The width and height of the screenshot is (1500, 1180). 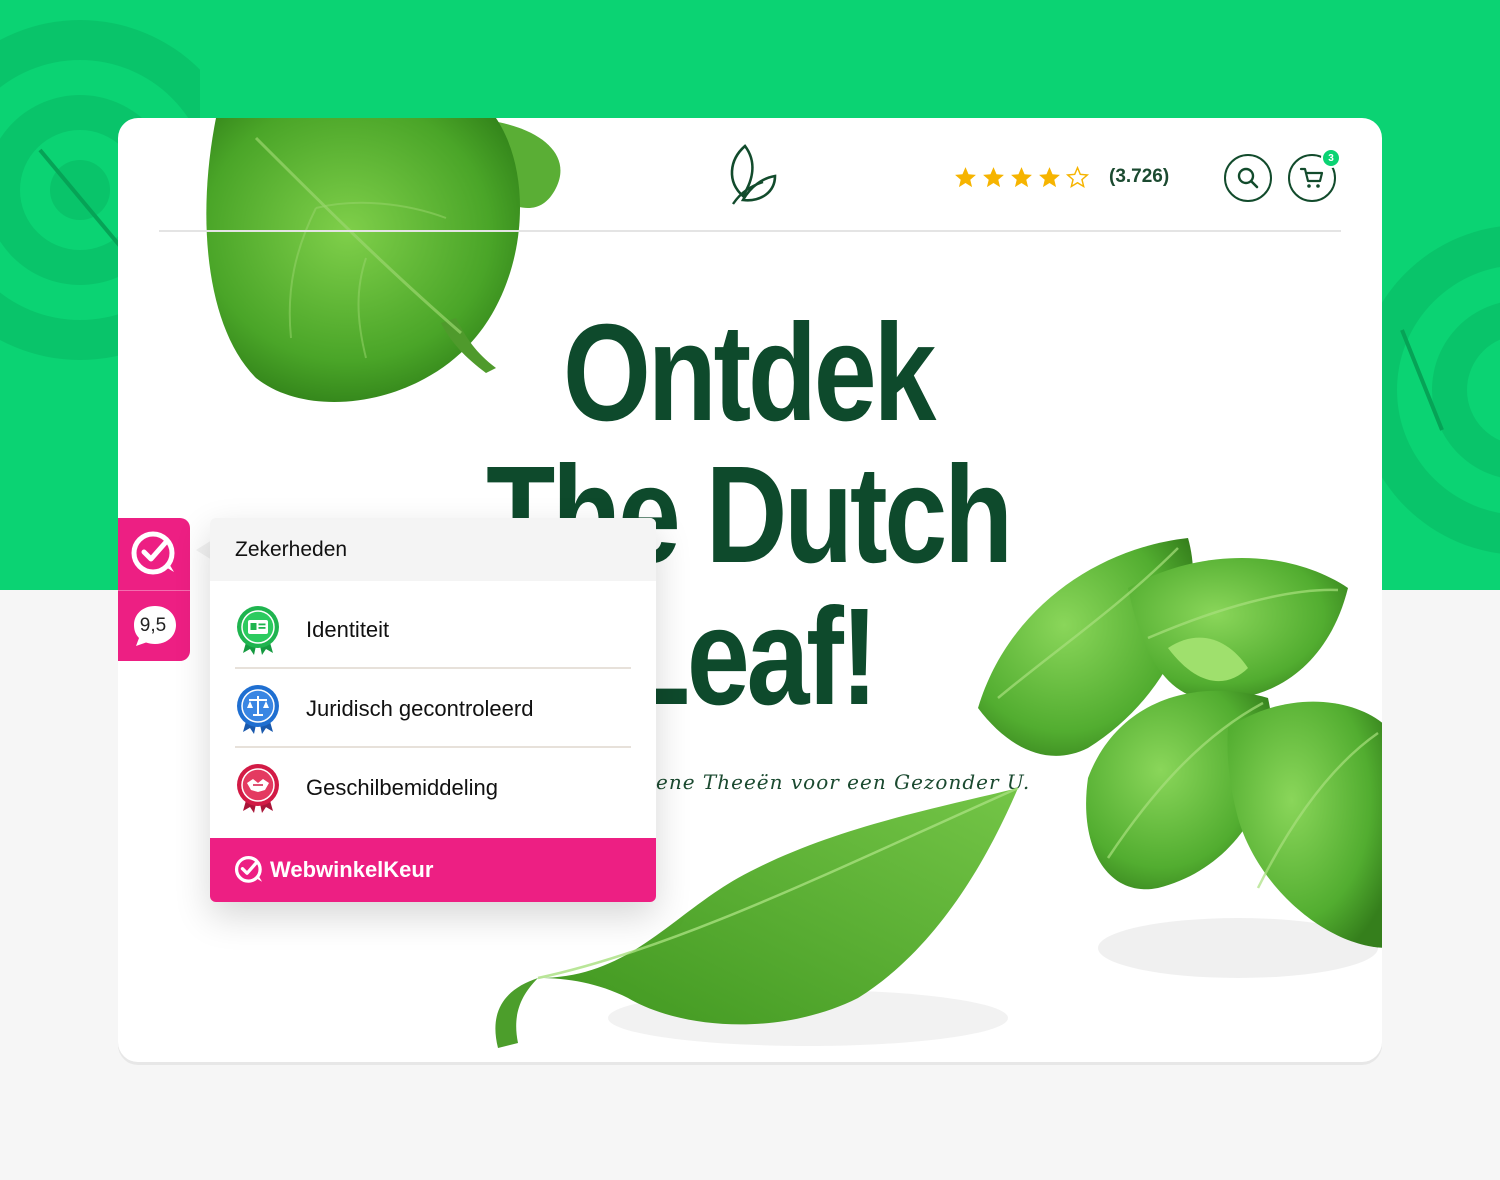 I want to click on trust-item-label: Juridisch gecontroleerd, so click(x=420, y=708).